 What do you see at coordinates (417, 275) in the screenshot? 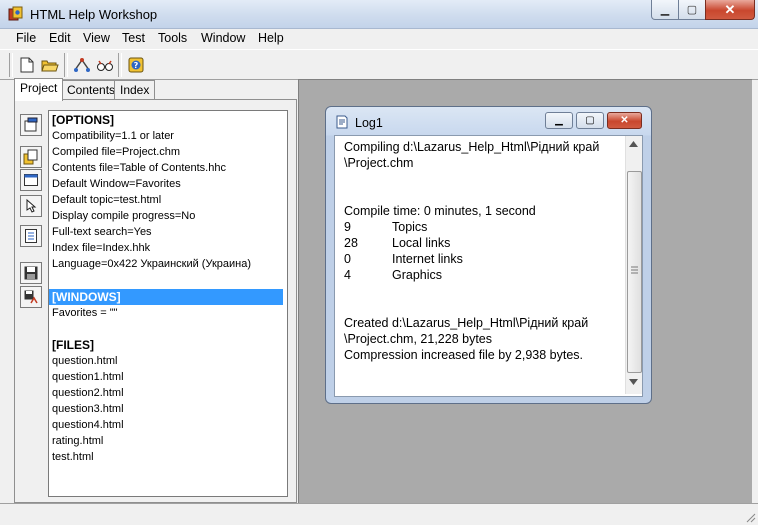
I see `stat-label: Graphics` at bounding box center [417, 275].